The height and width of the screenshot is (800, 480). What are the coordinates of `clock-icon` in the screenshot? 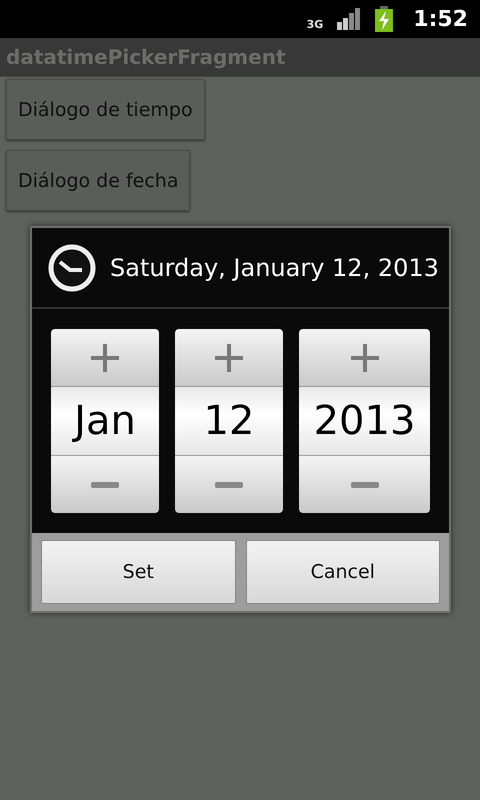 It's located at (72, 268).